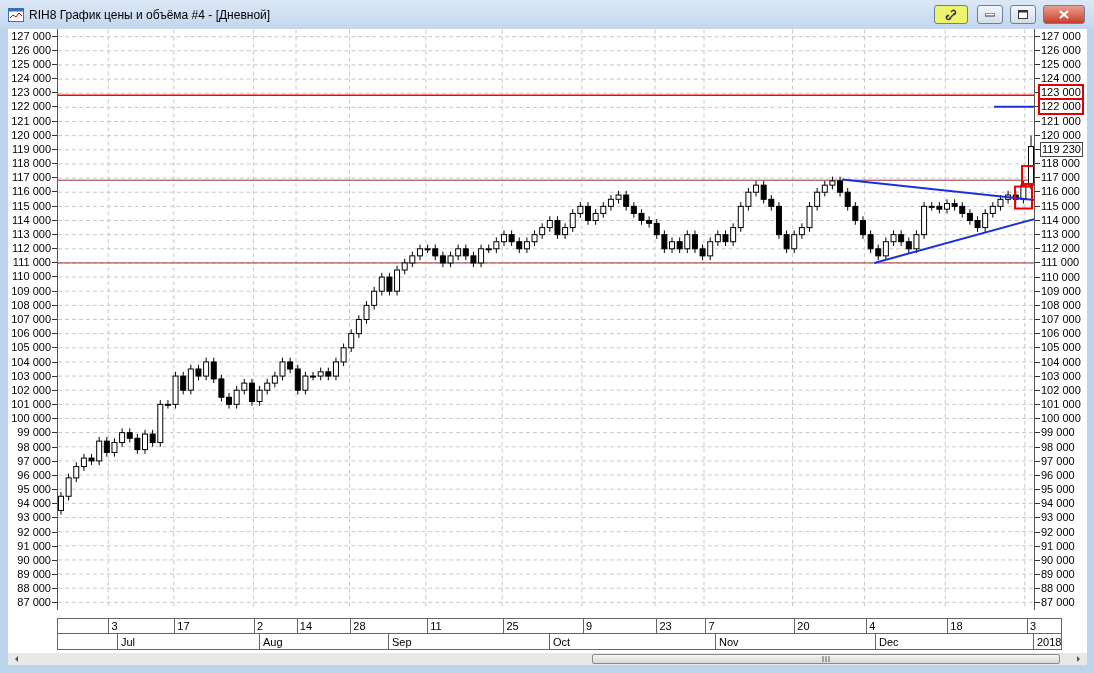  Describe the element at coordinates (665, 626) in the screenshot. I see `day-label: 23` at that location.